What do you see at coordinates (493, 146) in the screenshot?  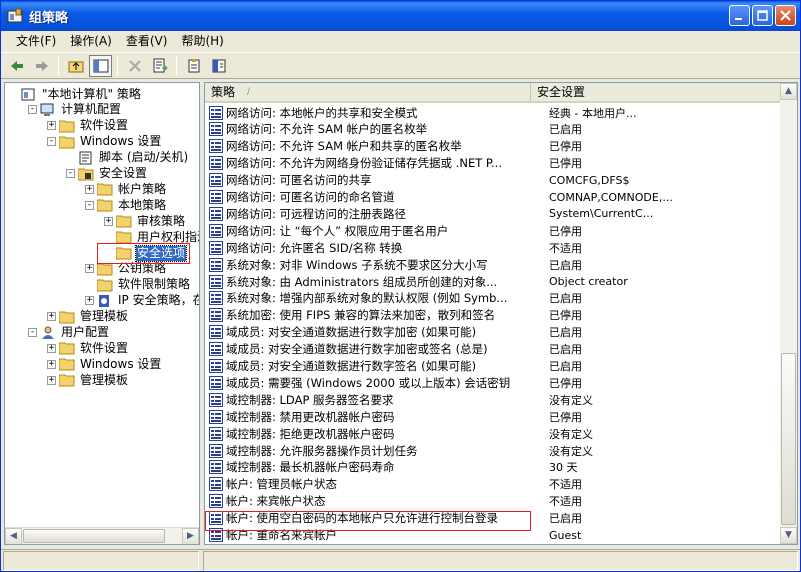 I see `policy-row: 网络访问: 不允许 SAM 帐户和共享的匿名枚举 已停用` at bounding box center [493, 146].